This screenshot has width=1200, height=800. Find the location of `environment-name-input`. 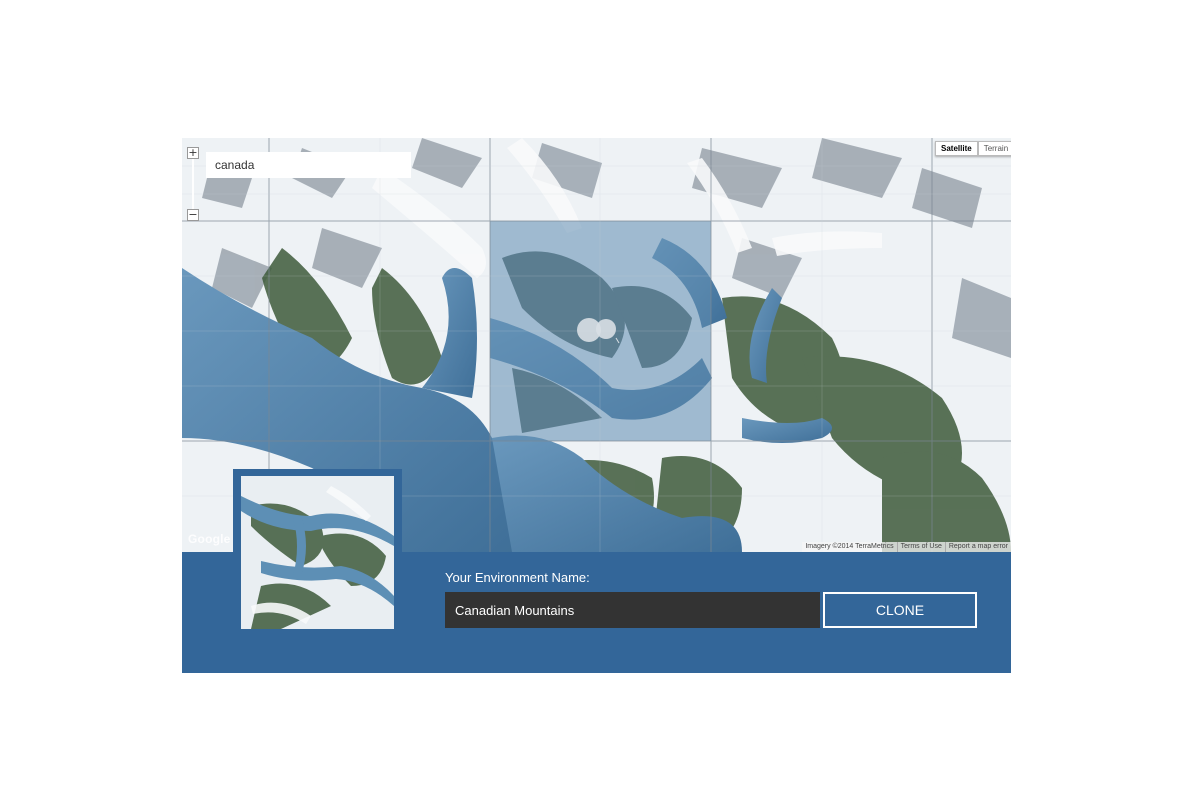

environment-name-input is located at coordinates (632, 610).